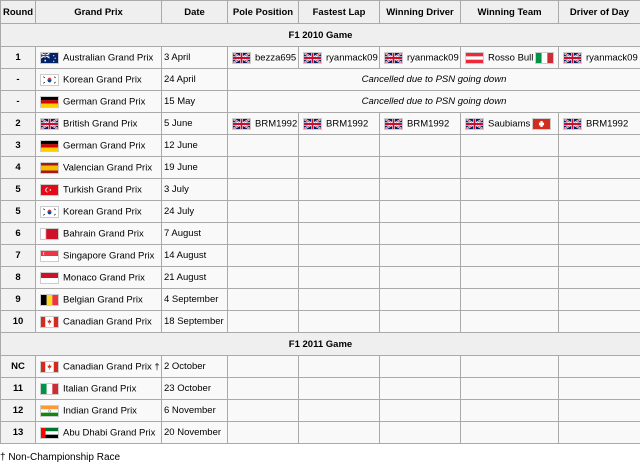 This screenshot has width=640, height=467. What do you see at coordinates (18, 366) in the screenshot?
I see `round-cell-text: NC` at bounding box center [18, 366].